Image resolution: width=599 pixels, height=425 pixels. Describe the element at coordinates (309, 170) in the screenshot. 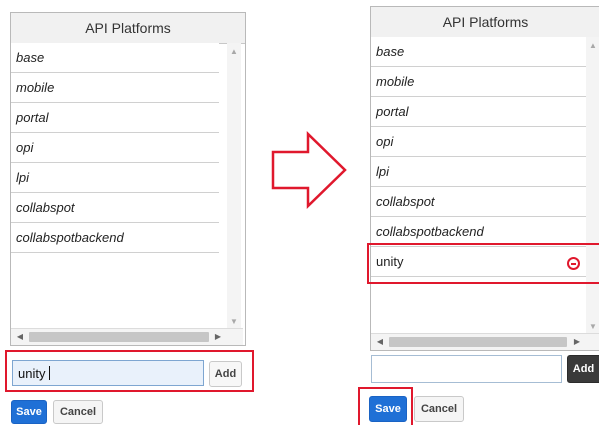

I see `arrow-right-icon` at that location.